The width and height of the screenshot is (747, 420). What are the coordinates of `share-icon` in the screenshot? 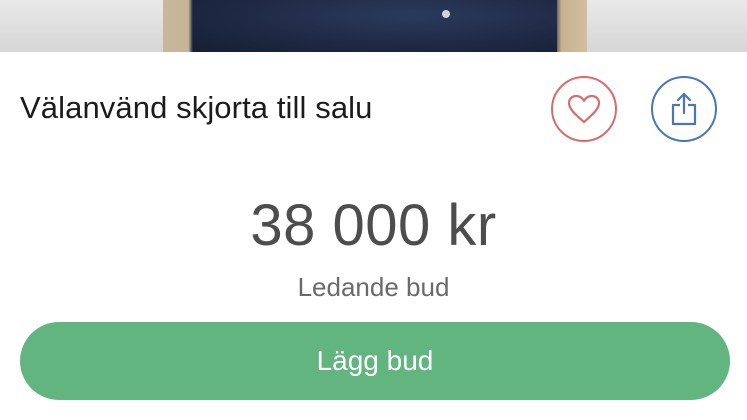 It's located at (684, 109).